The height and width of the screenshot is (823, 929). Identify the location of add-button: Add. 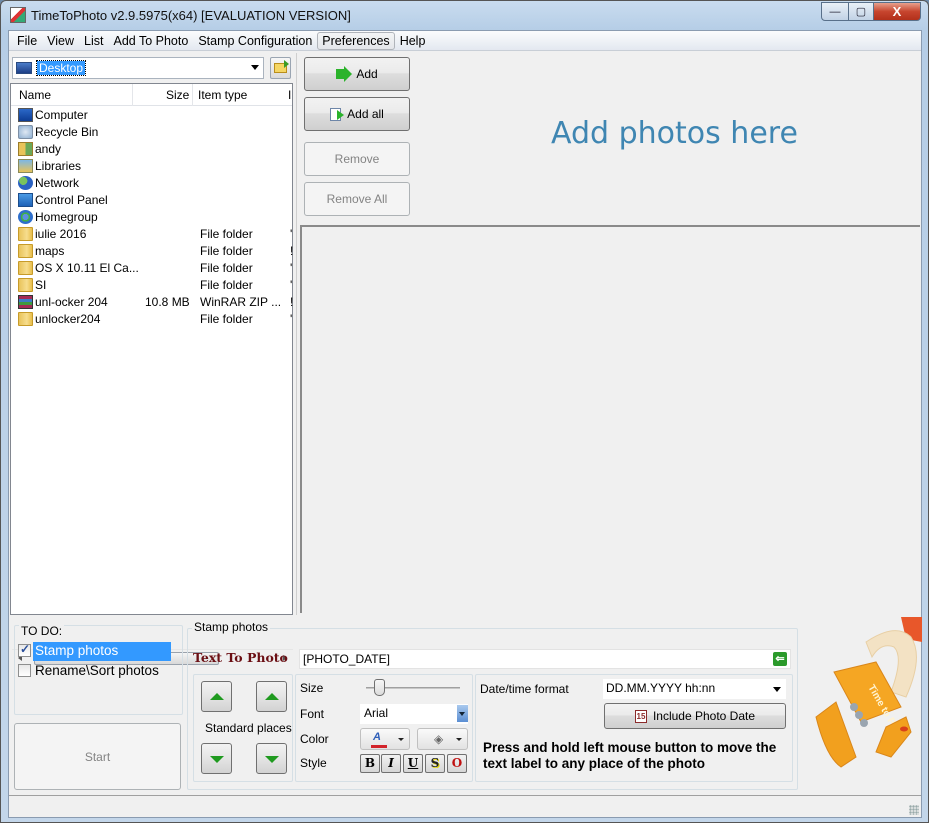
(357, 74).